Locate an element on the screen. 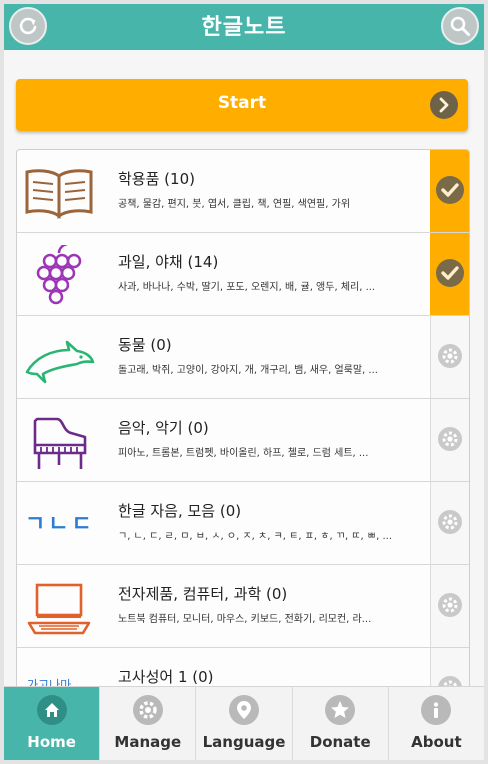 The height and width of the screenshot is (764, 488). search-icon is located at coordinates (460, 26).